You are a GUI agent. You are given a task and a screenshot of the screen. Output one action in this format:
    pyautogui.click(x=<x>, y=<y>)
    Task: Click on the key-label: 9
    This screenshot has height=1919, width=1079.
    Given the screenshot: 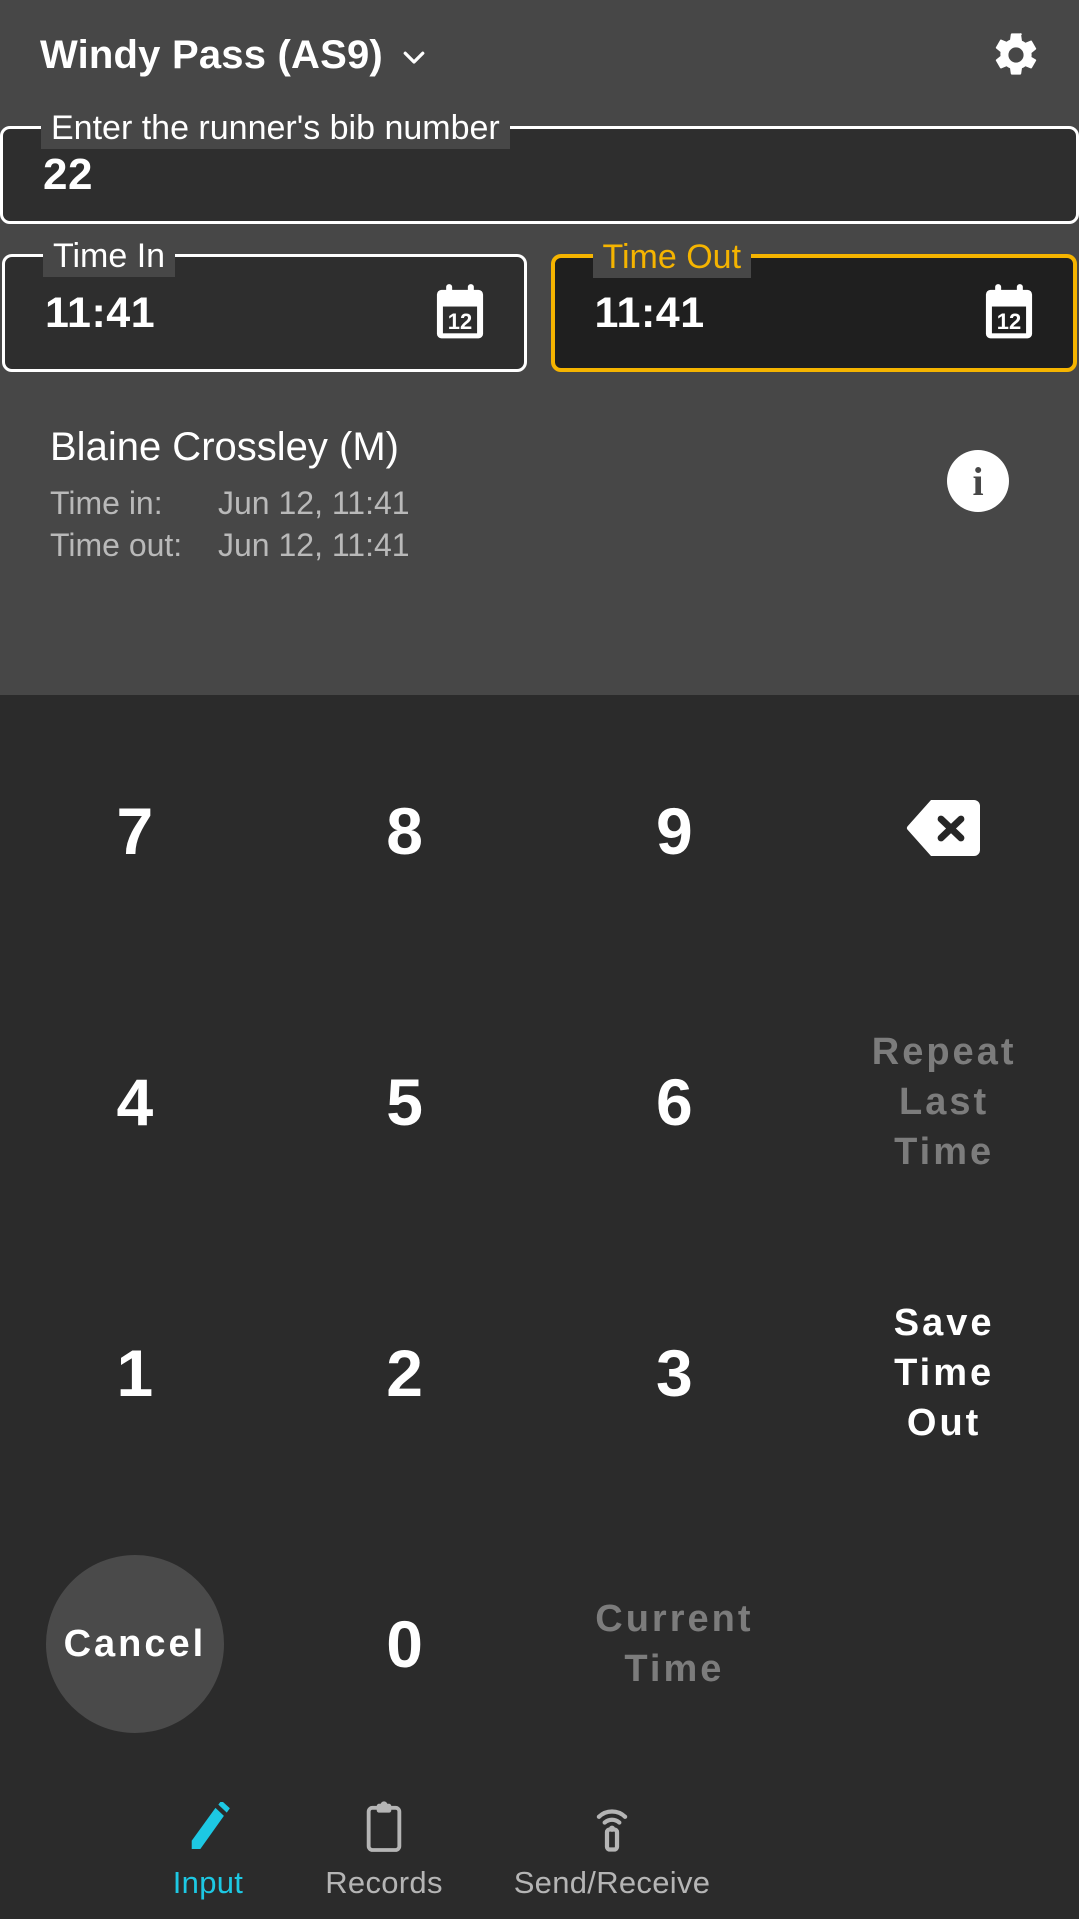 What is the action you would take?
    pyautogui.click(x=674, y=830)
    